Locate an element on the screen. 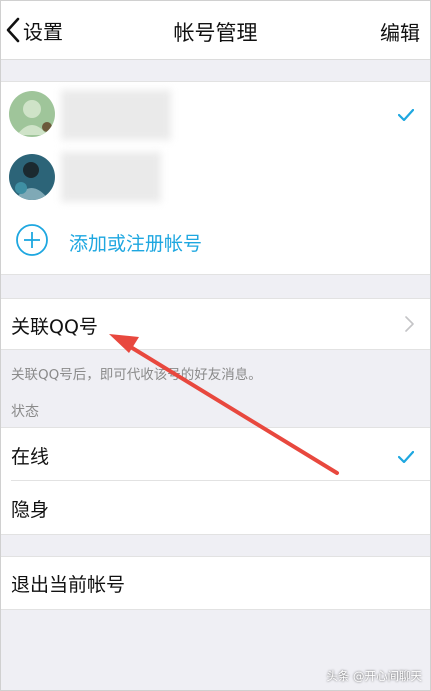  link-qq-row: 关联QQ号 is located at coordinates (215, 324).